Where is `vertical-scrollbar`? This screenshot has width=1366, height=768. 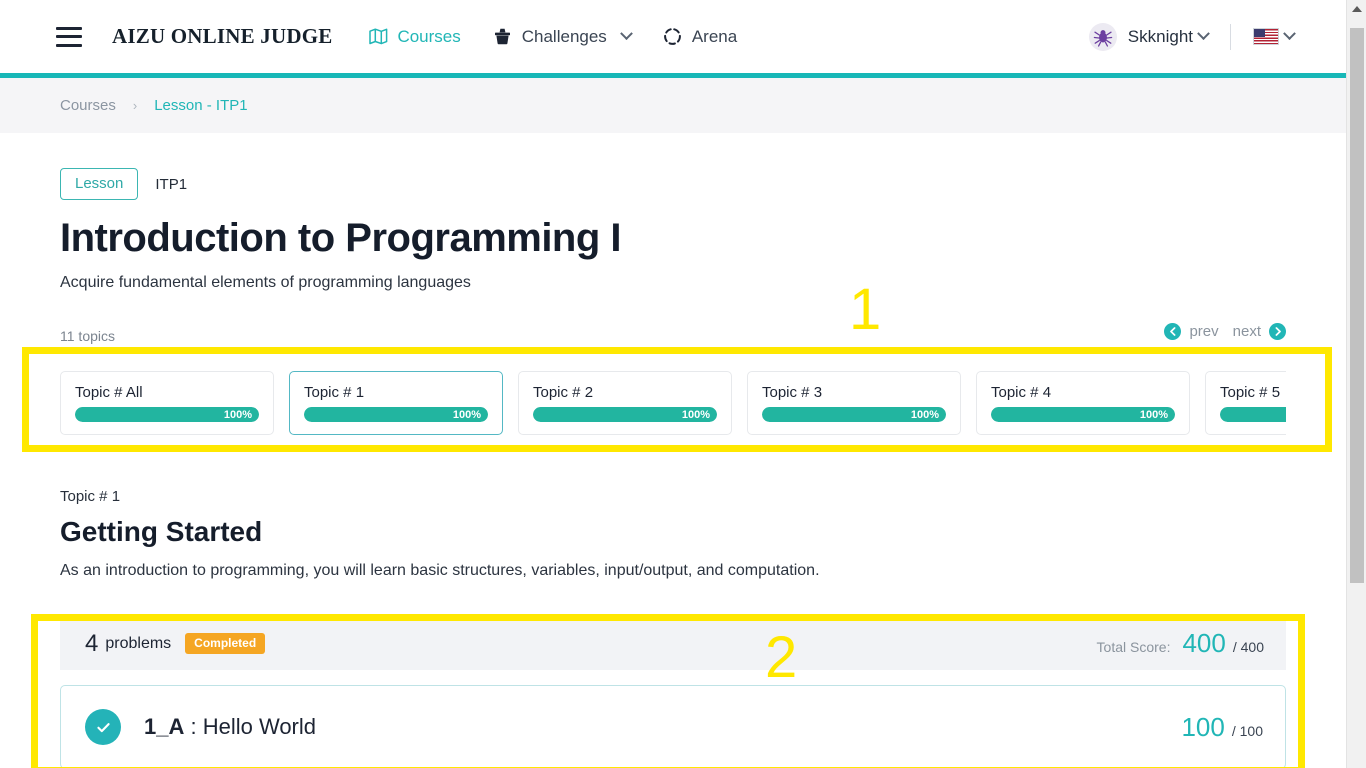
vertical-scrollbar is located at coordinates (1356, 384).